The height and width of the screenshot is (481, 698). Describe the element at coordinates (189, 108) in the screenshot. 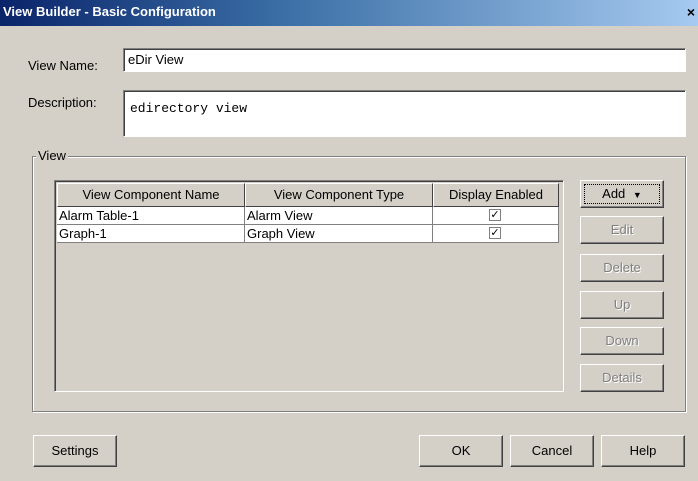

I see `description-value: edirectory view` at that location.